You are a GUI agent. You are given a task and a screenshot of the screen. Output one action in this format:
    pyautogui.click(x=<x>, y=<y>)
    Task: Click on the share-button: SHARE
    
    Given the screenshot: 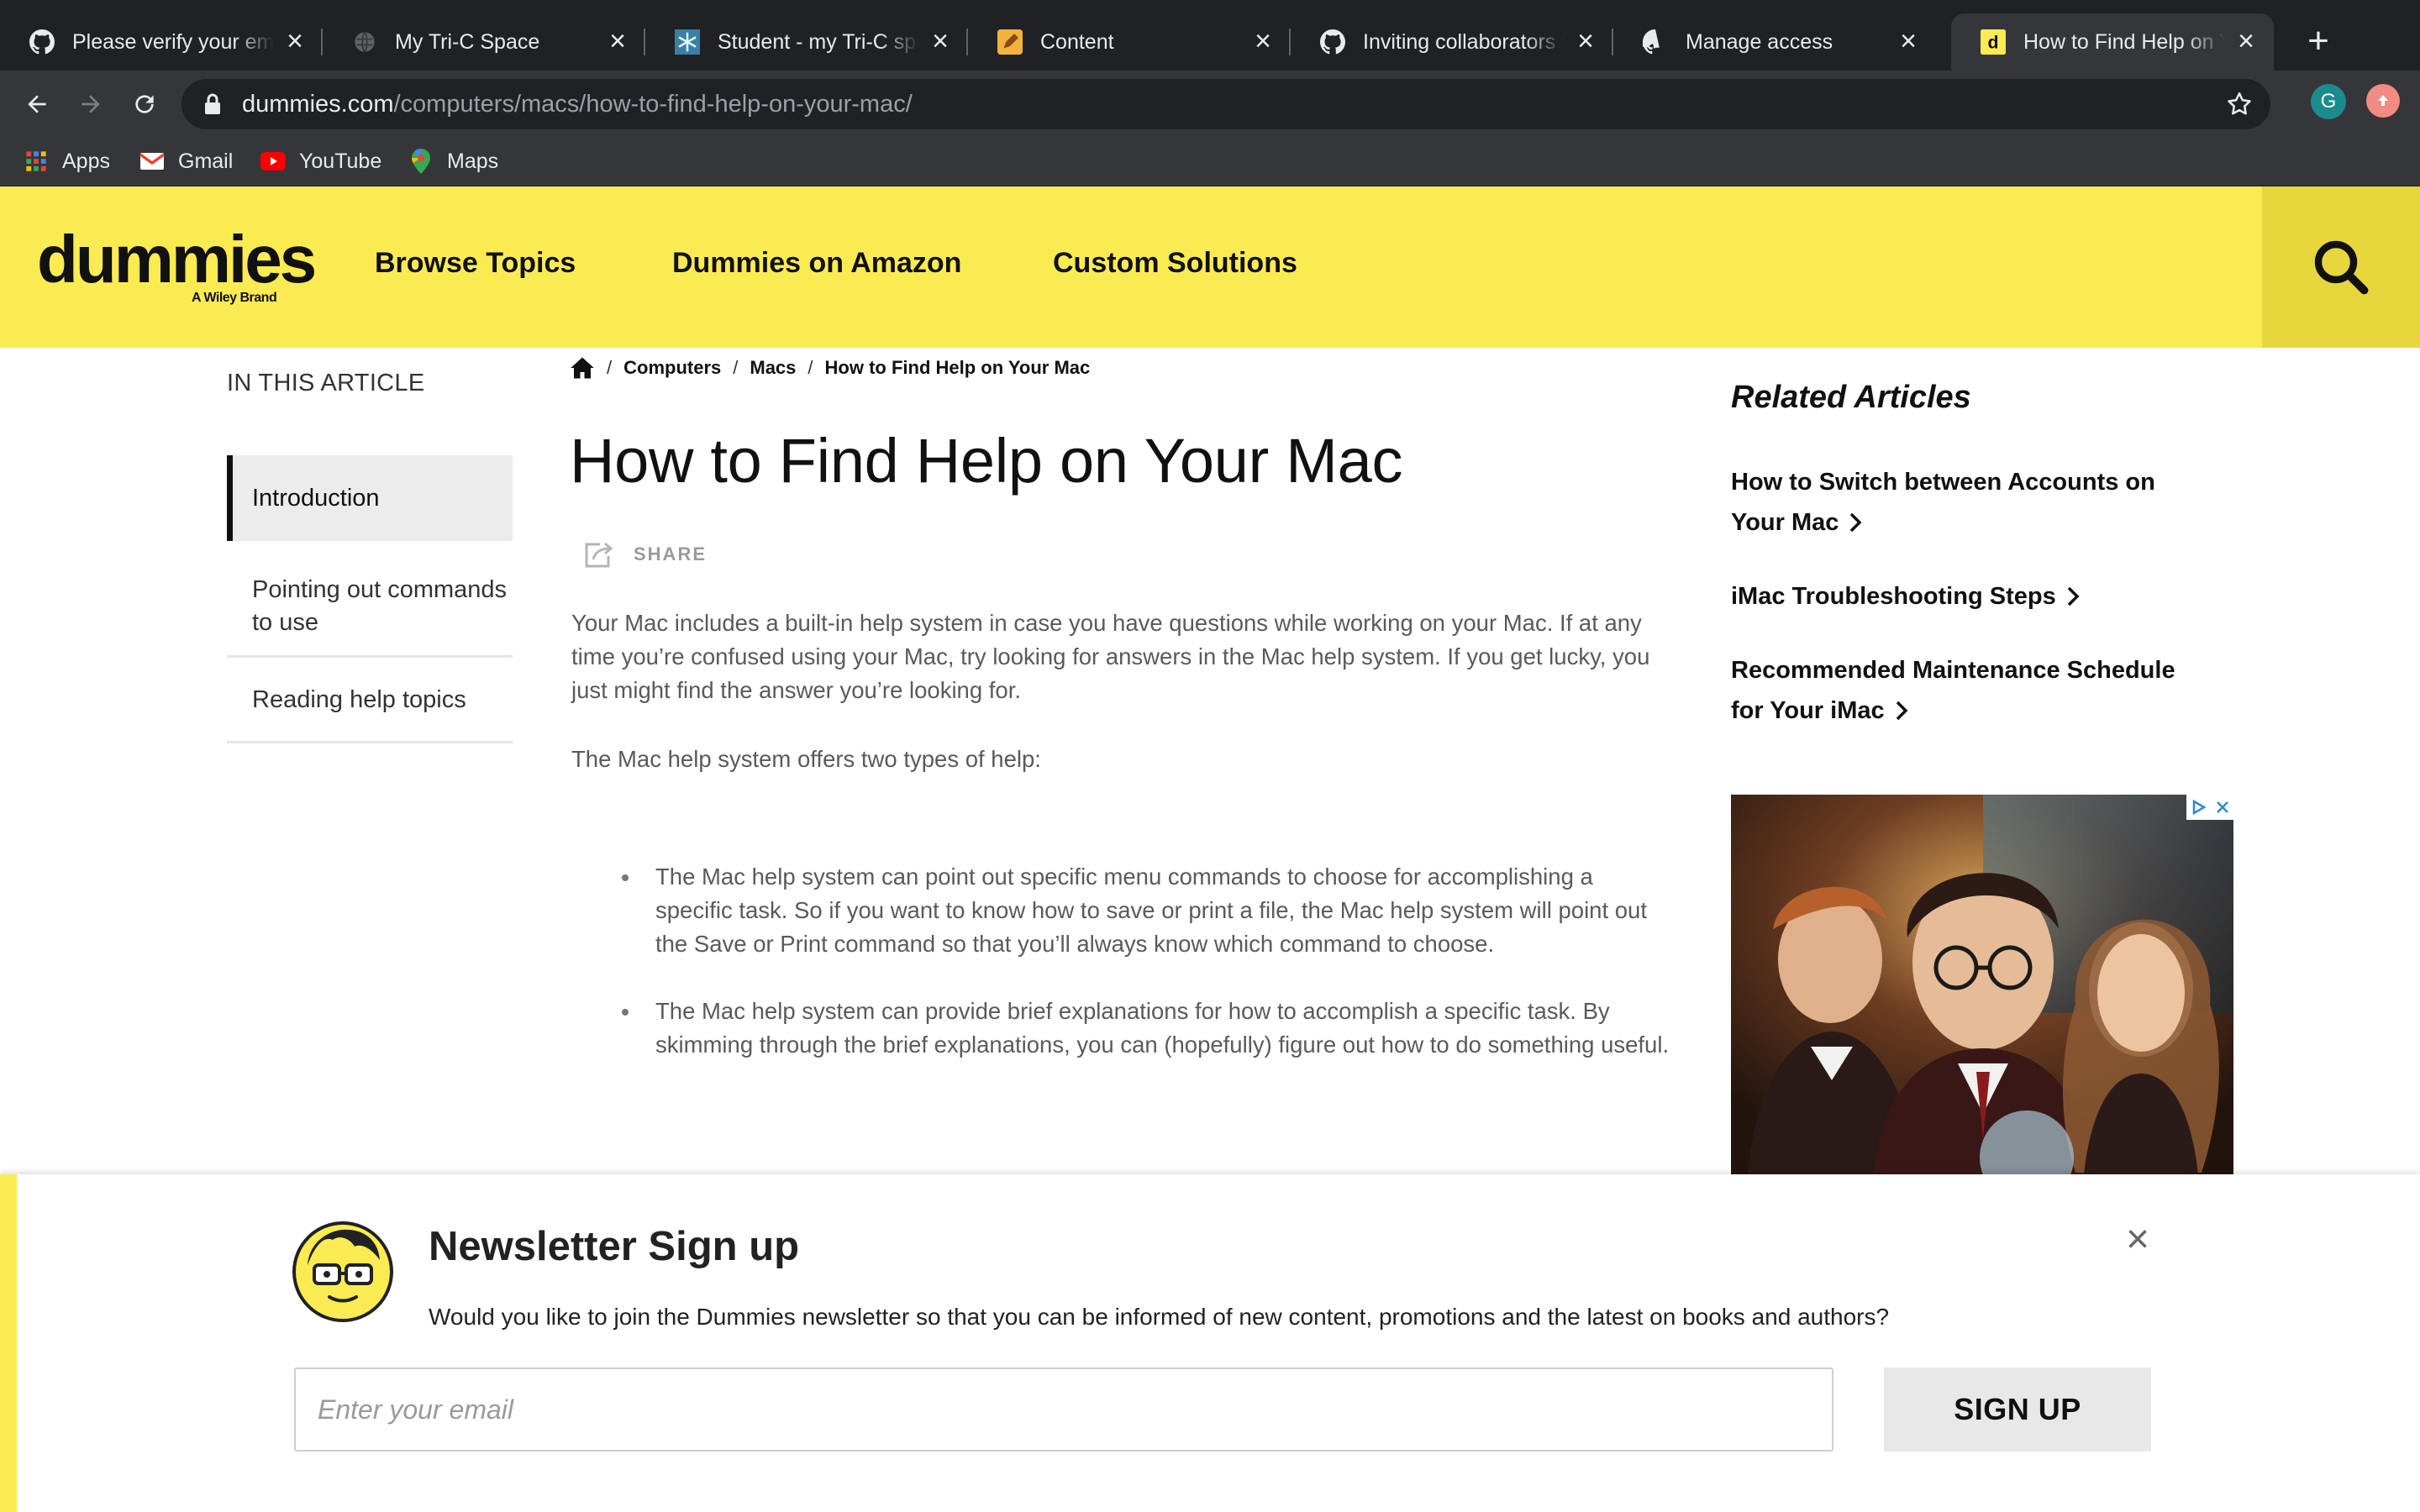 What is the action you would take?
    pyautogui.click(x=643, y=554)
    